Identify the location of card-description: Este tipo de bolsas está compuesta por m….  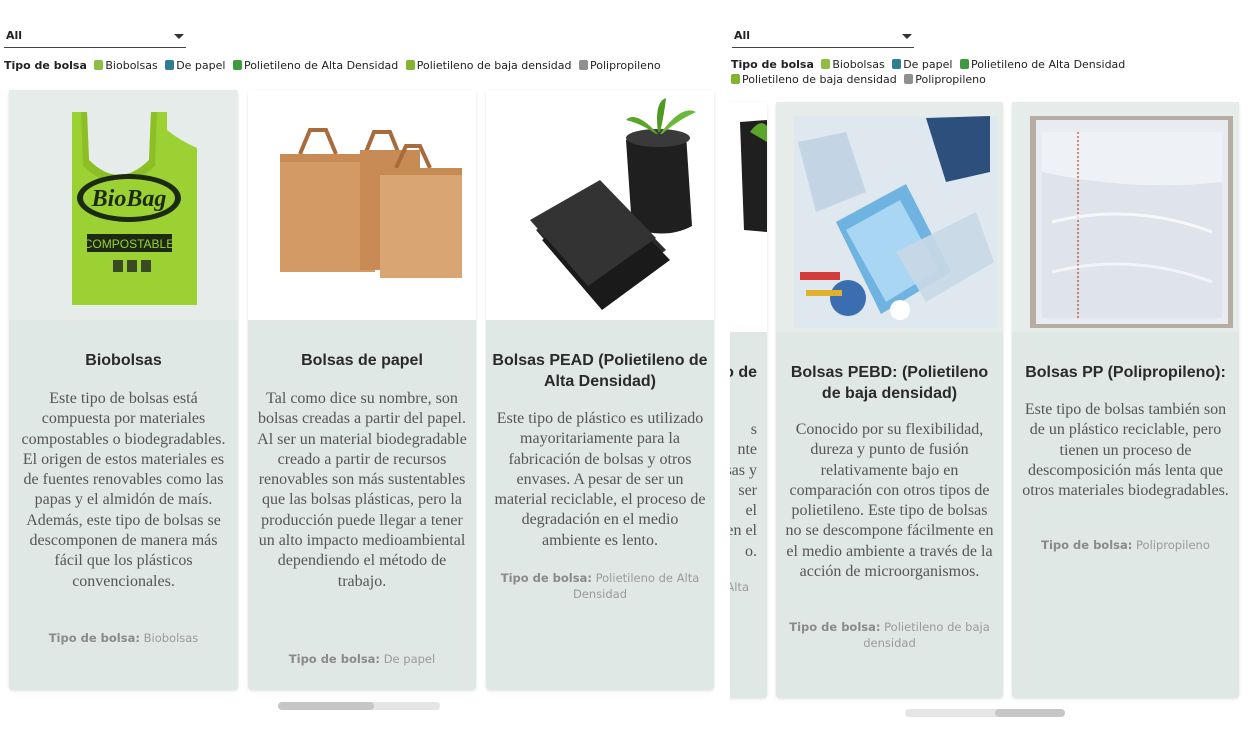
(123, 490).